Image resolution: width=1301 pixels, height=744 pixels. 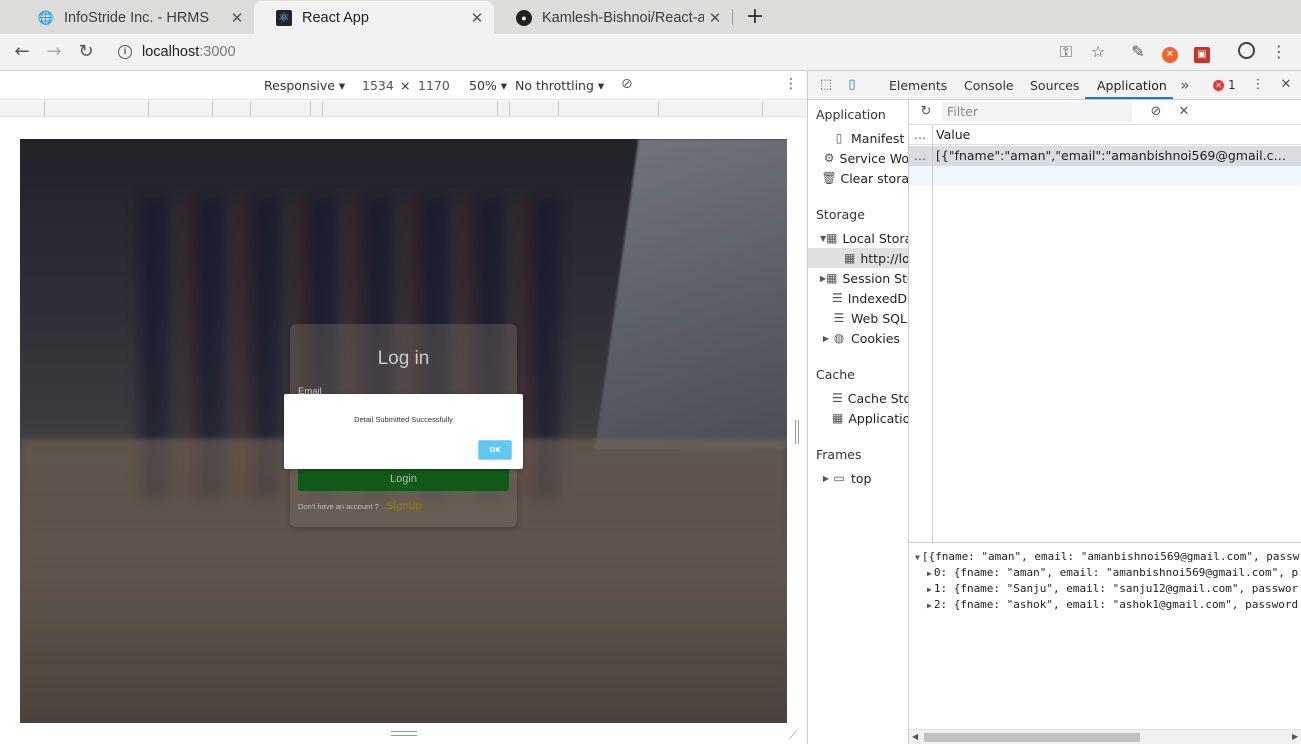 I want to click on zoom-select: 50% ▾, so click(x=488, y=85).